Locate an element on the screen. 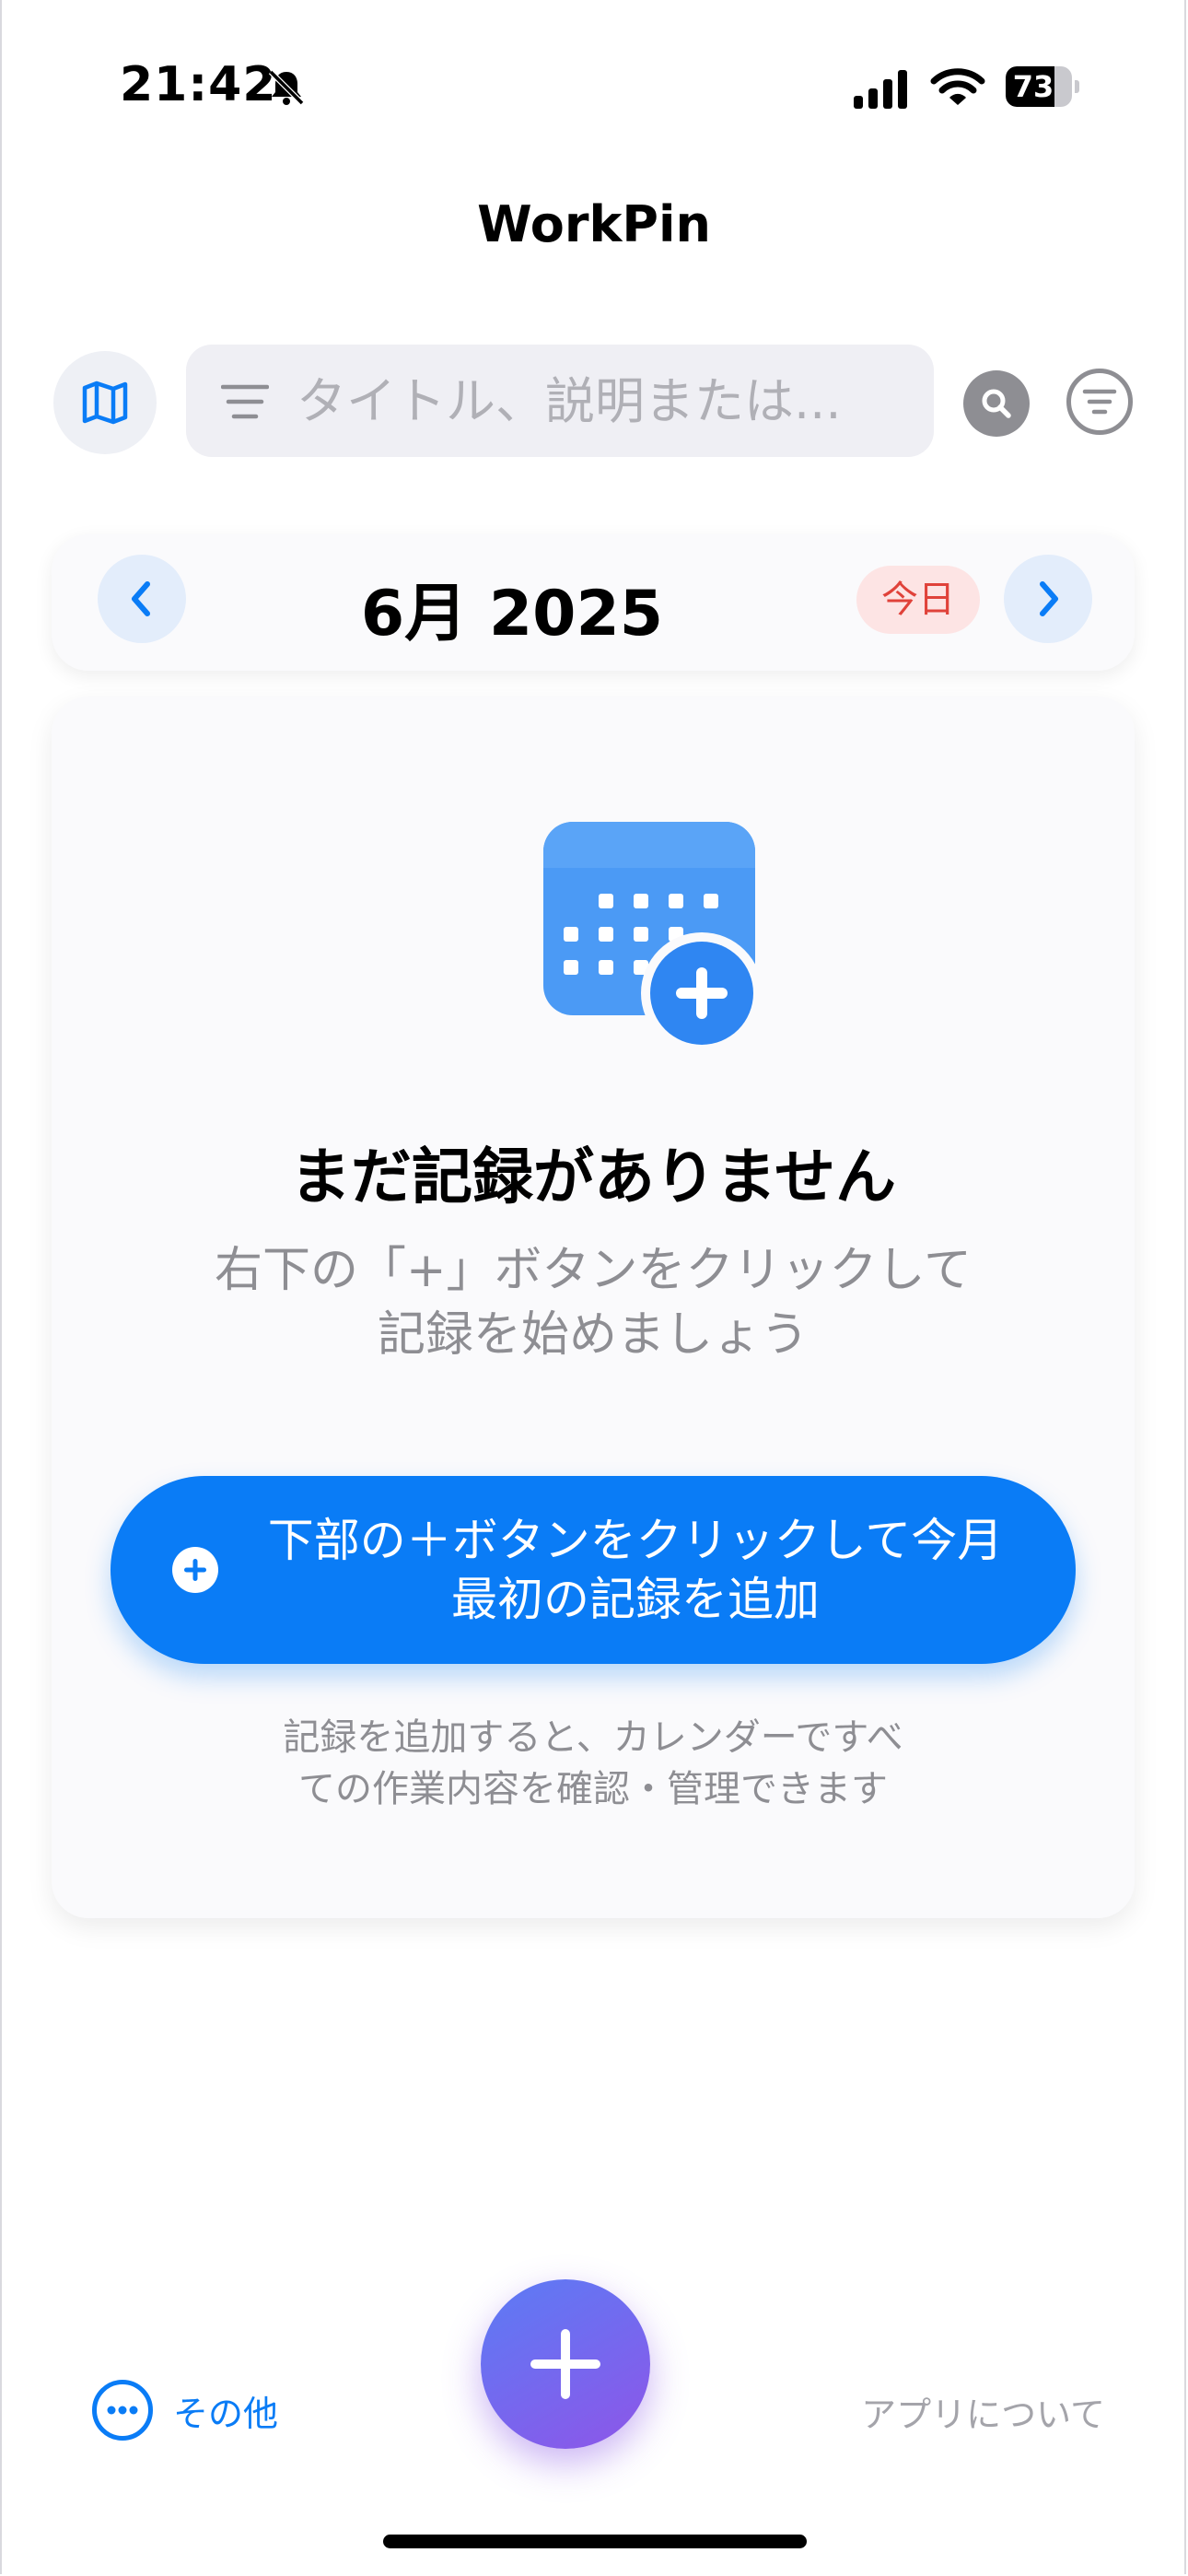 The height and width of the screenshot is (2576, 1188). prev-month-button is located at coordinates (142, 599).